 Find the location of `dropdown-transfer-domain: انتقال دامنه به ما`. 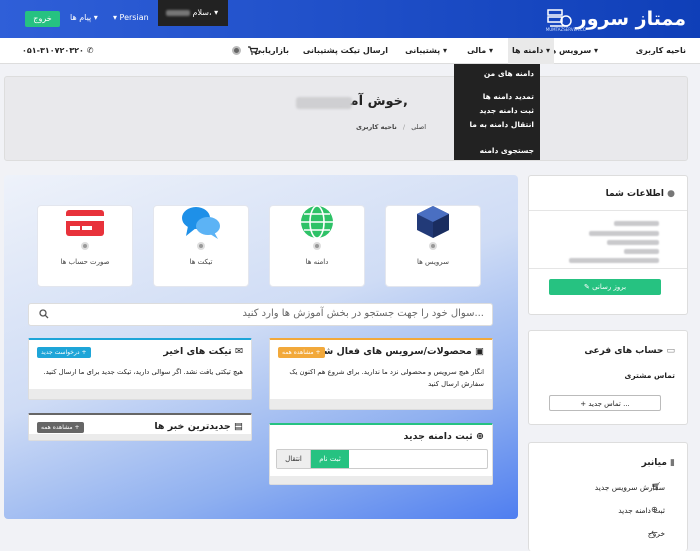

dropdown-transfer-domain: انتقال دامنه به ما is located at coordinates (501, 124).